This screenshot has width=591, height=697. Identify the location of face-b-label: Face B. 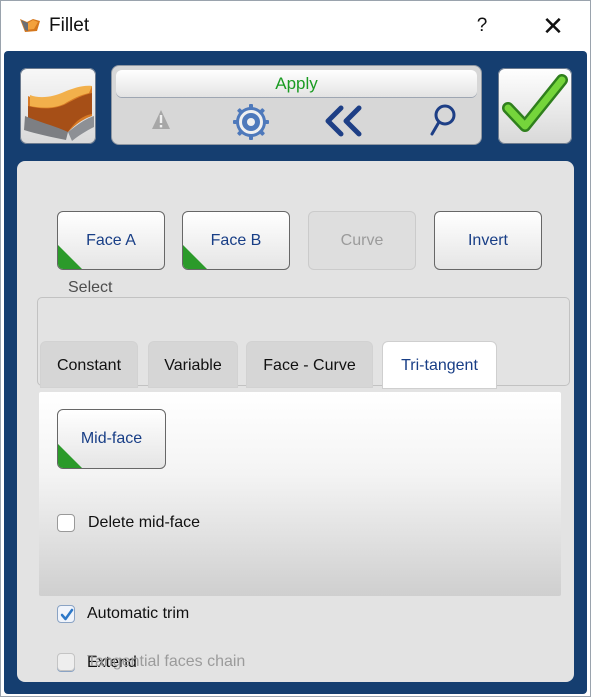
(236, 240).